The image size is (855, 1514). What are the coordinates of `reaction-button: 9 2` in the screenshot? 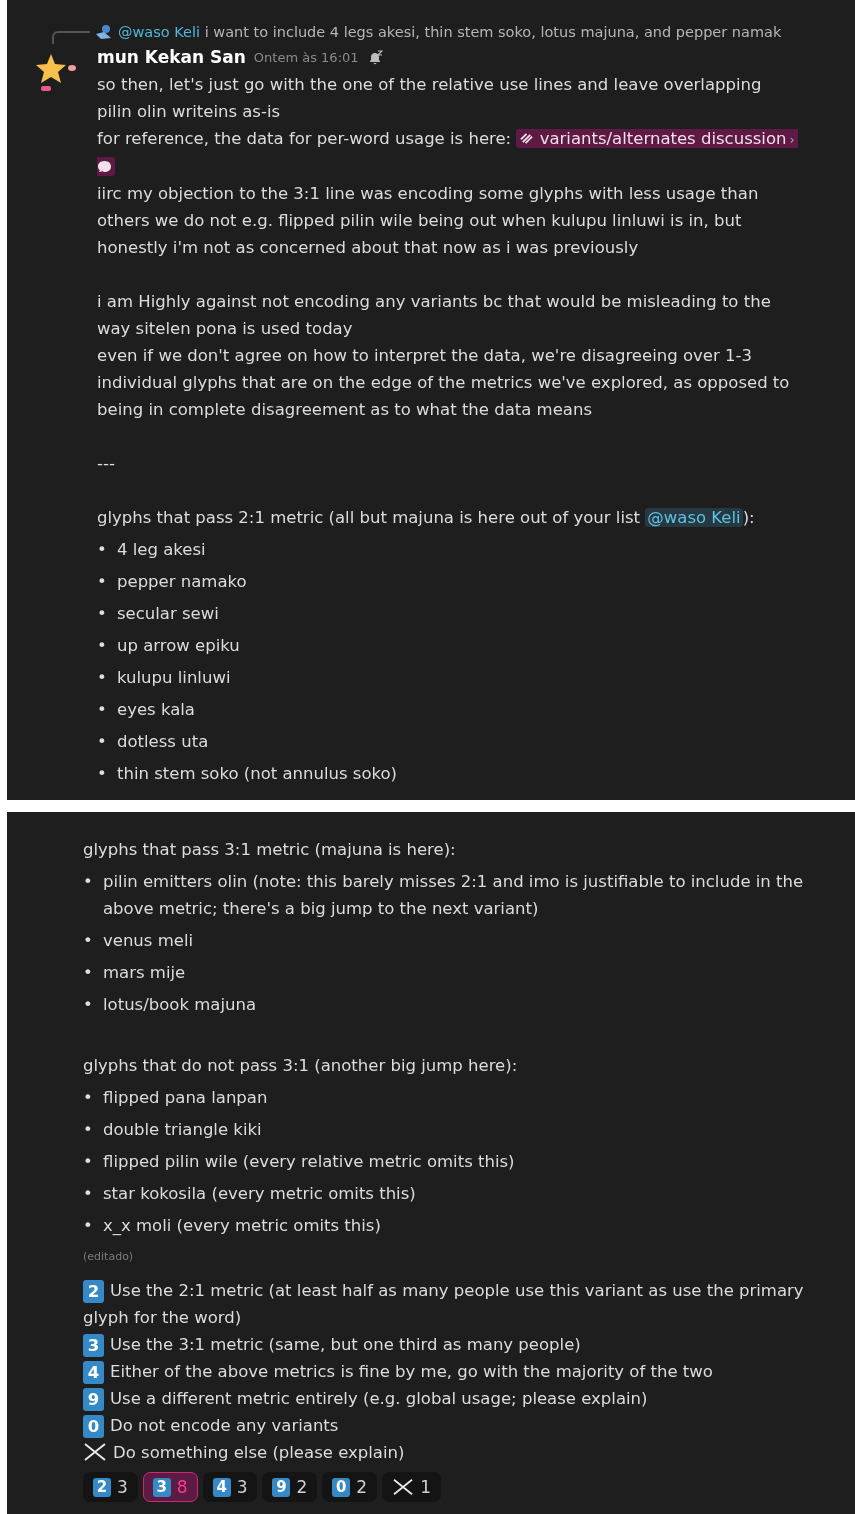 It's located at (290, 1487).